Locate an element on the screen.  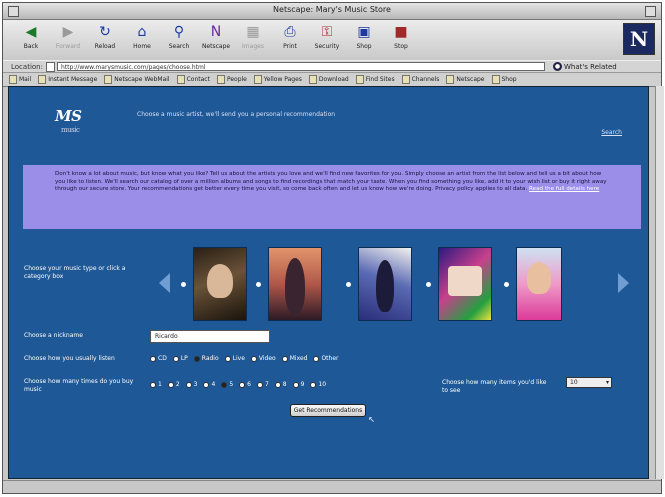
often-radio: 5 is located at coordinates (227, 384).